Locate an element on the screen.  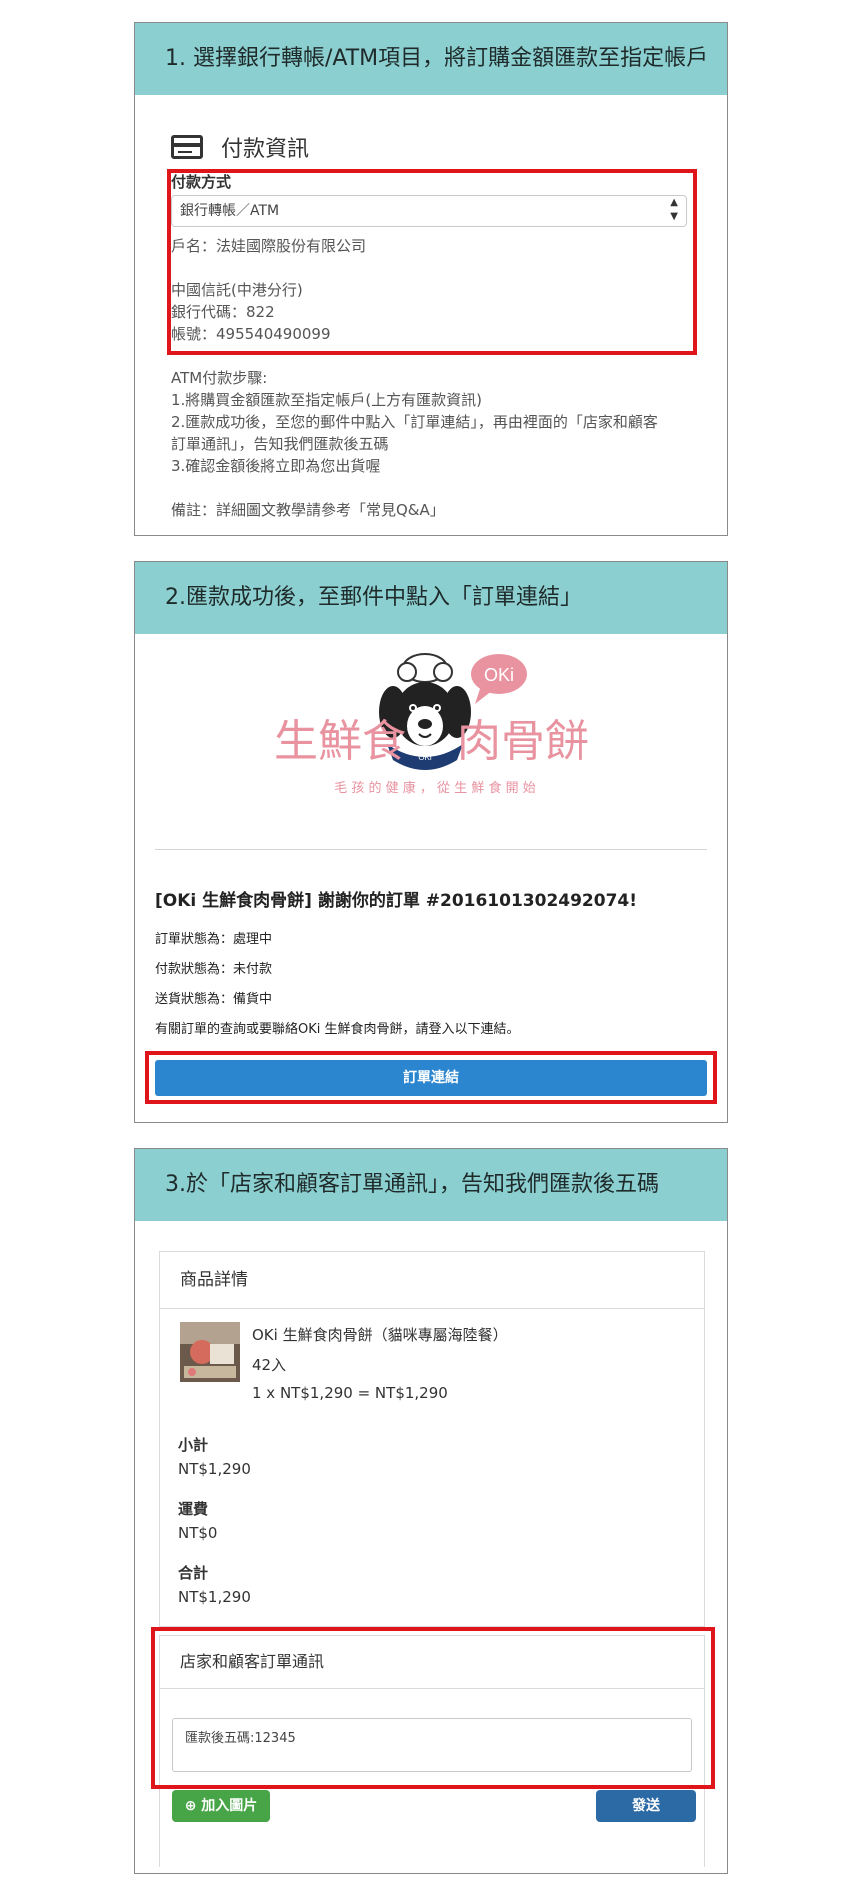
note: 備註：詳細圖文教學請參考「常見Q&A」 is located at coordinates (308, 510).